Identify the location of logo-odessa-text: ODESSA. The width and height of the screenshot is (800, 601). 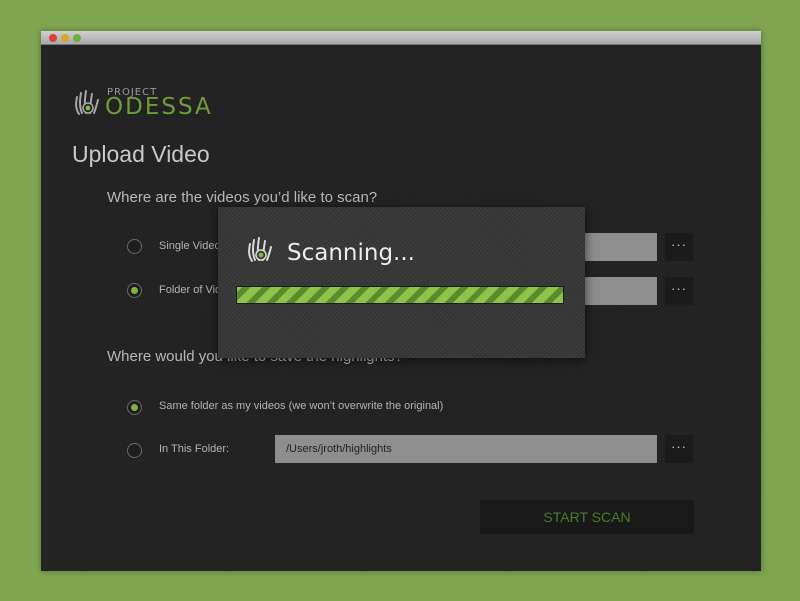
(159, 107).